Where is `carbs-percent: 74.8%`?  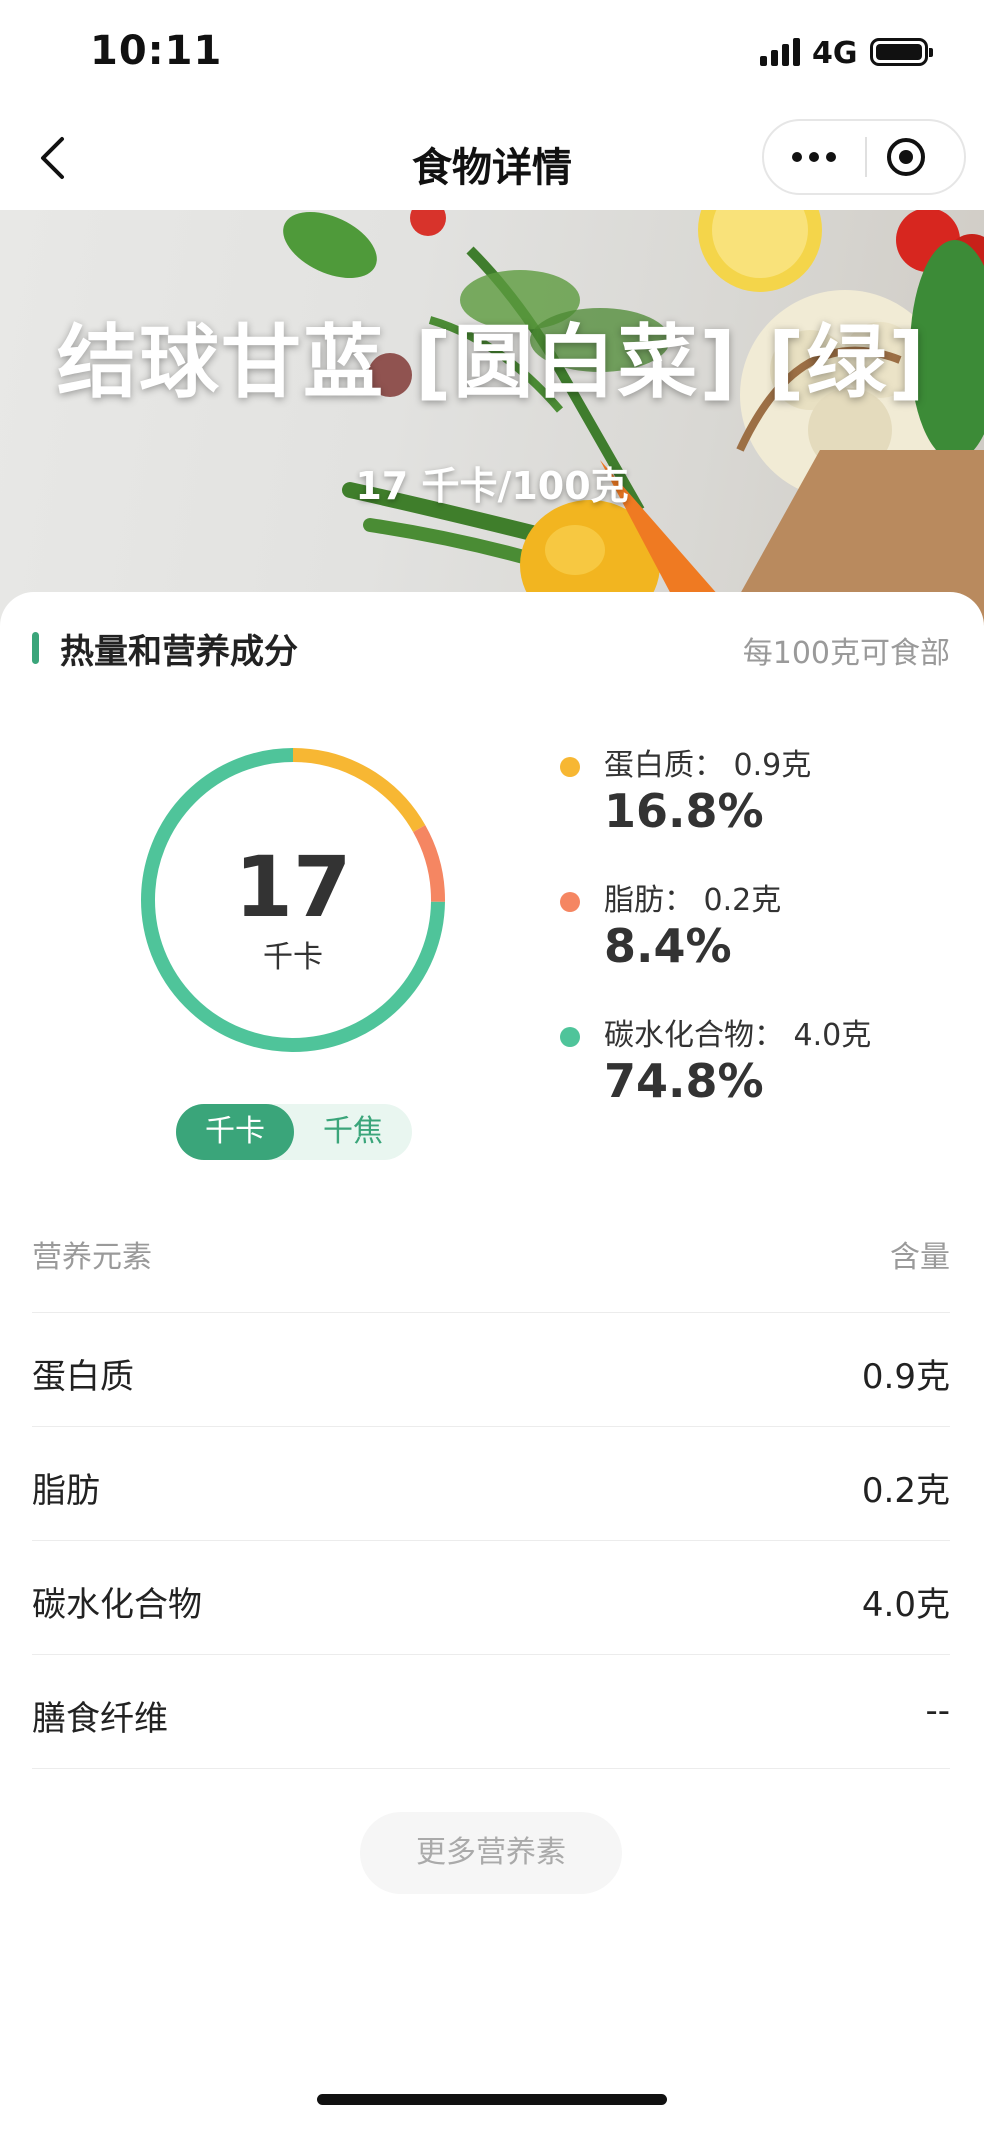
carbs-percent: 74.8% is located at coordinates (684, 1081).